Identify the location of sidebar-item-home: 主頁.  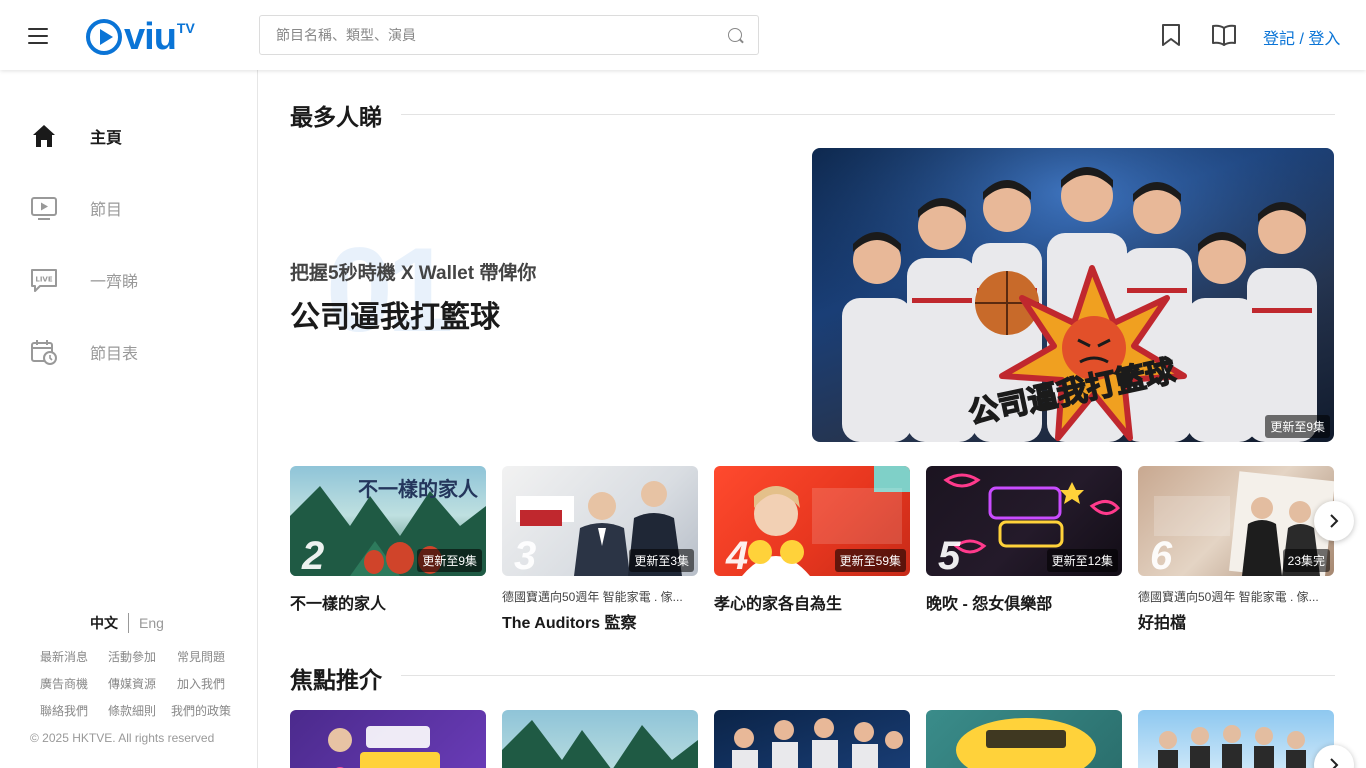
(76, 136).